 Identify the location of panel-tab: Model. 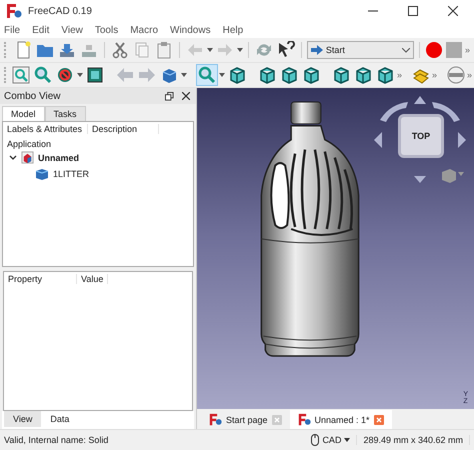
(23, 113).